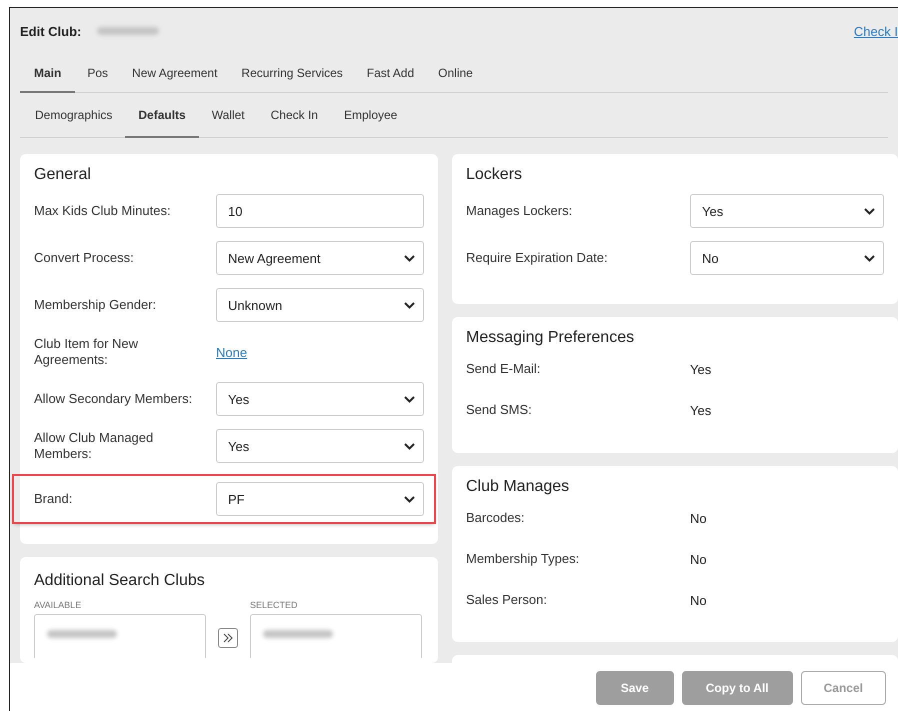 Image resolution: width=898 pixels, height=711 pixels. What do you see at coordinates (537, 258) in the screenshot?
I see `field-label: Require Expiration Date:` at bounding box center [537, 258].